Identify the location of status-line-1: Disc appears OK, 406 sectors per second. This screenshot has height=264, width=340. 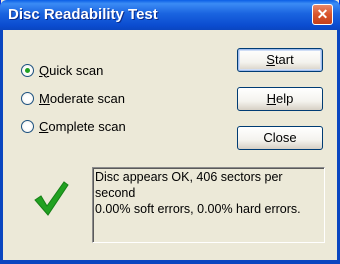
(189, 185).